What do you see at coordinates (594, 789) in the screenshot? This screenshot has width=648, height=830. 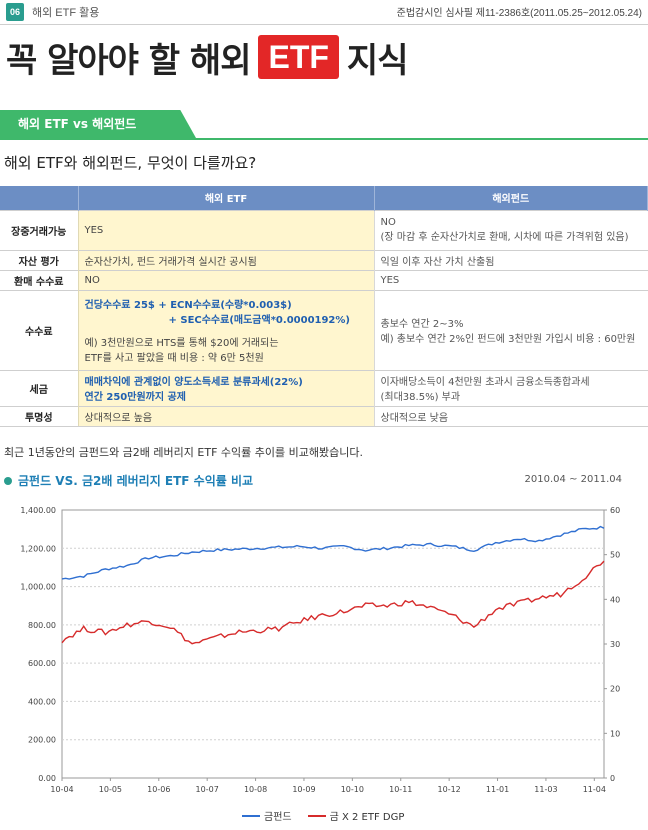 I see `x-tick-label: 11-04` at bounding box center [594, 789].